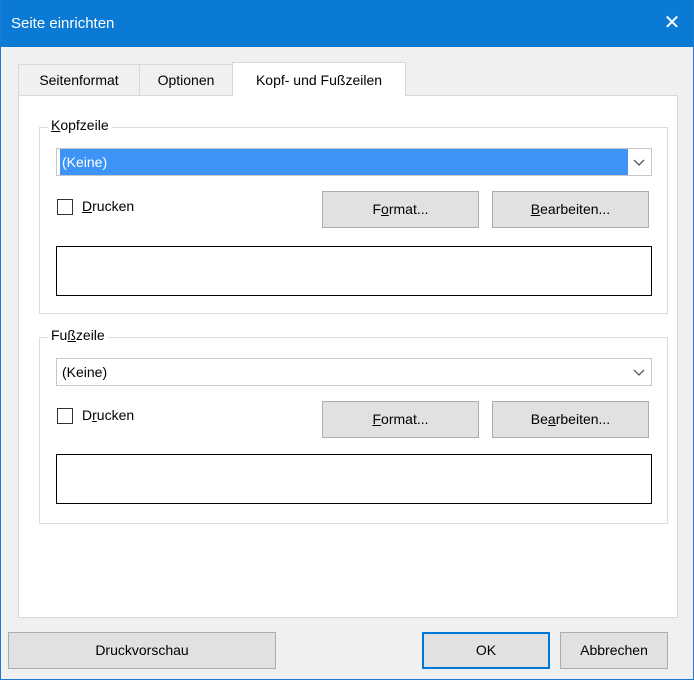 Image resolution: width=694 pixels, height=680 pixels. What do you see at coordinates (108, 206) in the screenshot?
I see `header-print-label: Drucken` at bounding box center [108, 206].